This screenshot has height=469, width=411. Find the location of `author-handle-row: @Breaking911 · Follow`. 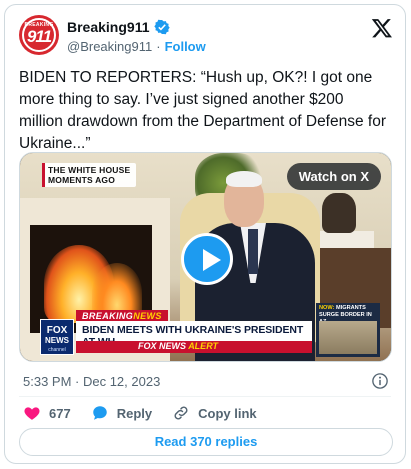

author-handle-row: @Breaking911 · Follow is located at coordinates (136, 46).